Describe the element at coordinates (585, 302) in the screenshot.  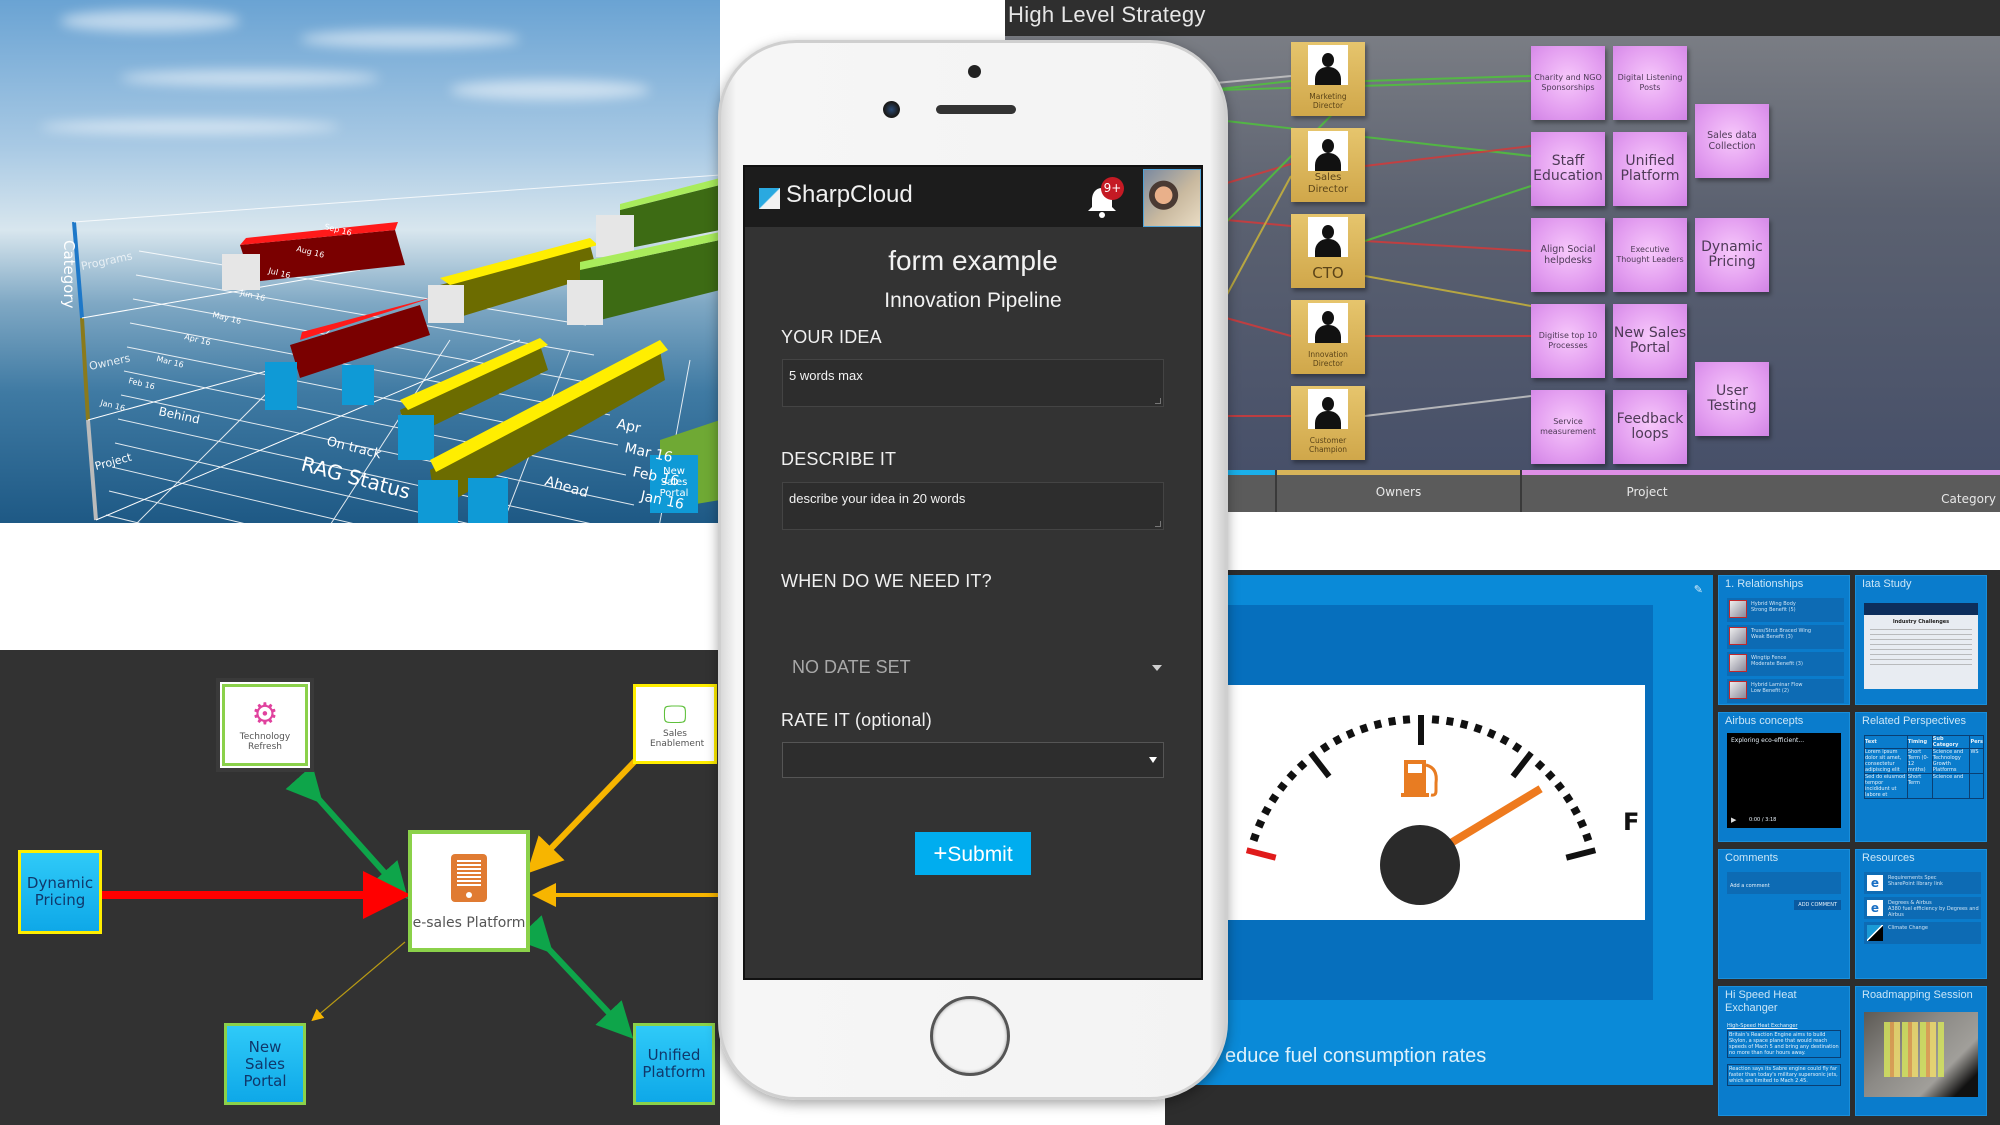
I see `bar-end-icon-box` at that location.